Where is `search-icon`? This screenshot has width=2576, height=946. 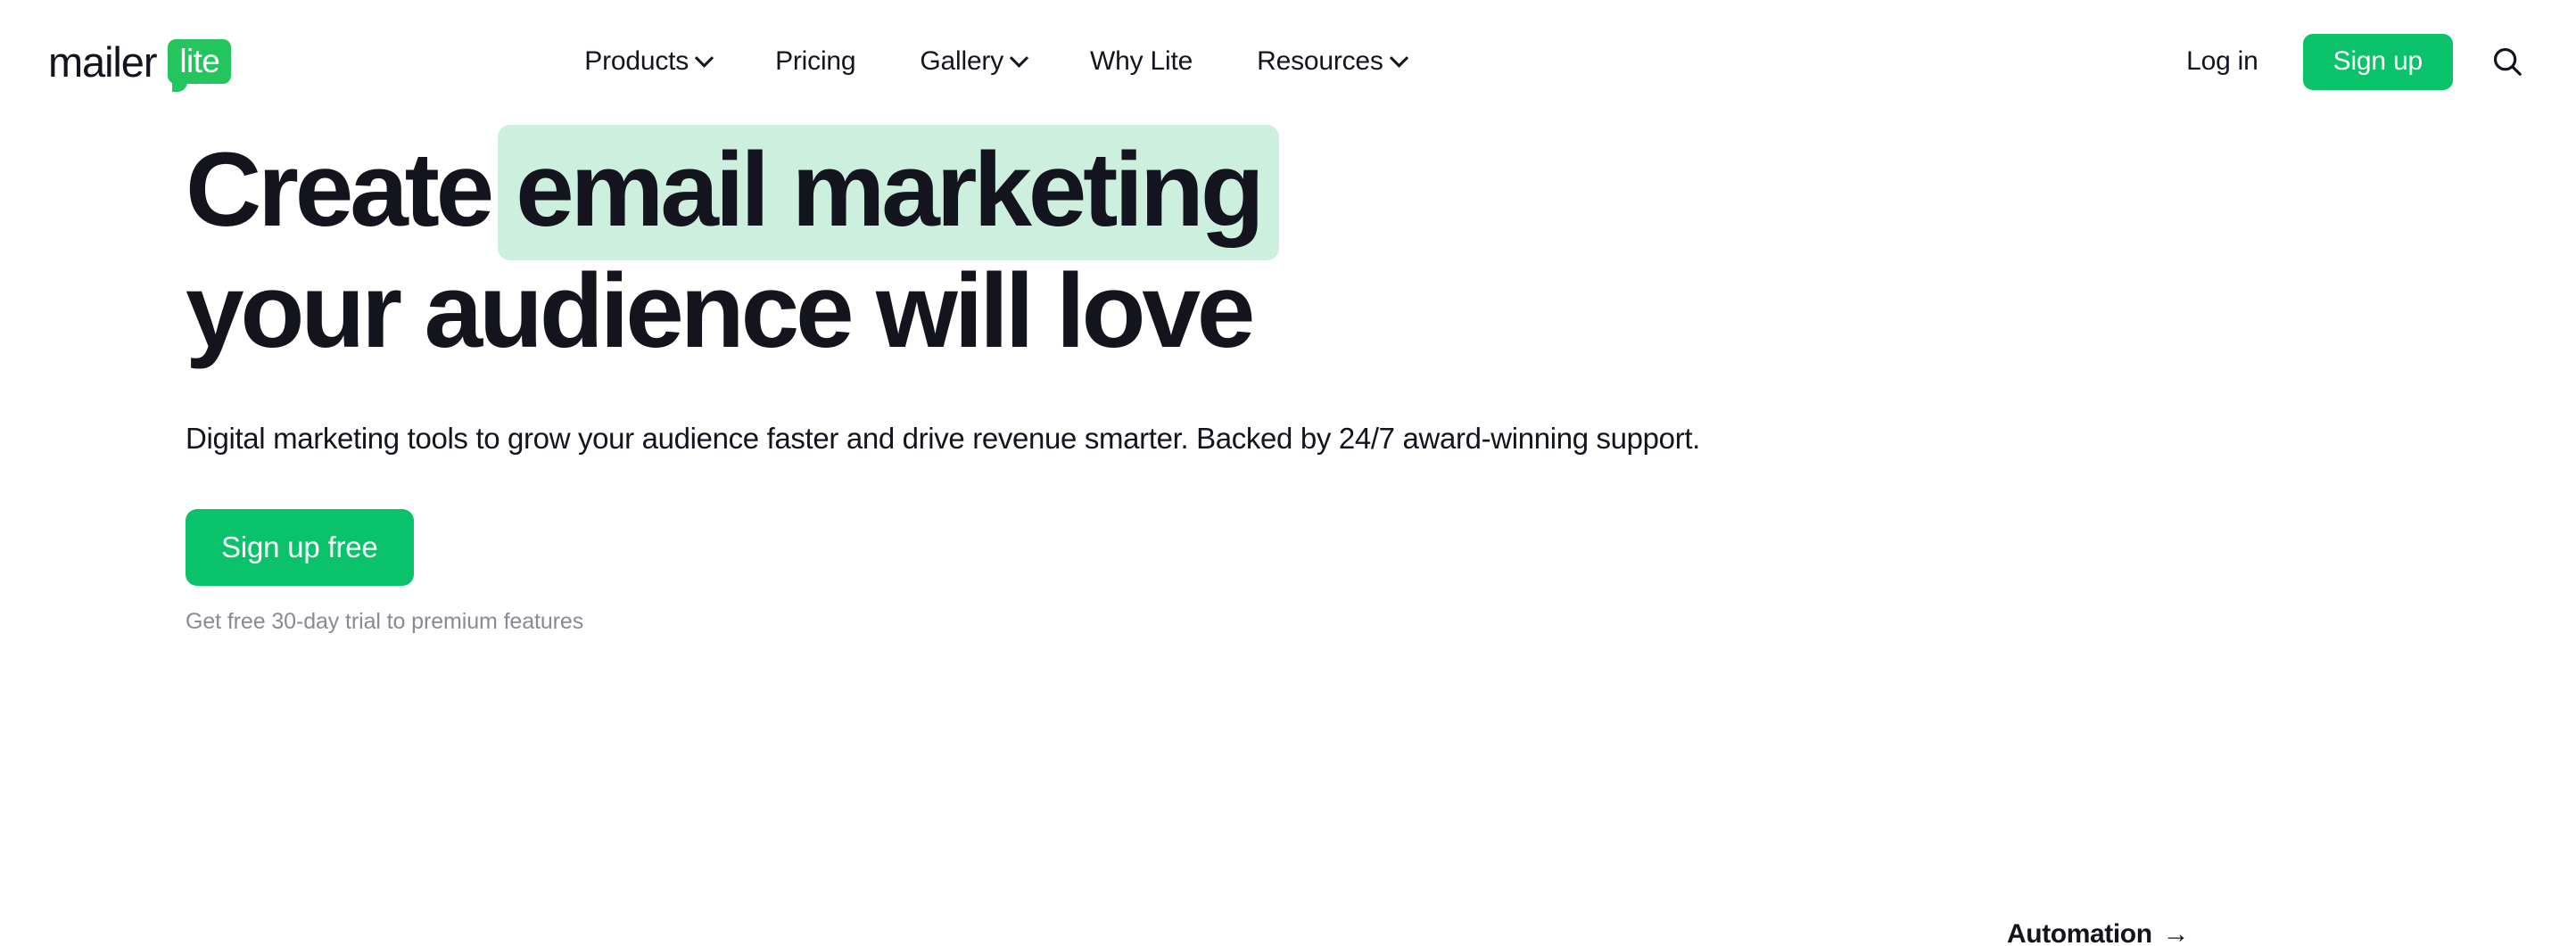 search-icon is located at coordinates (2507, 61).